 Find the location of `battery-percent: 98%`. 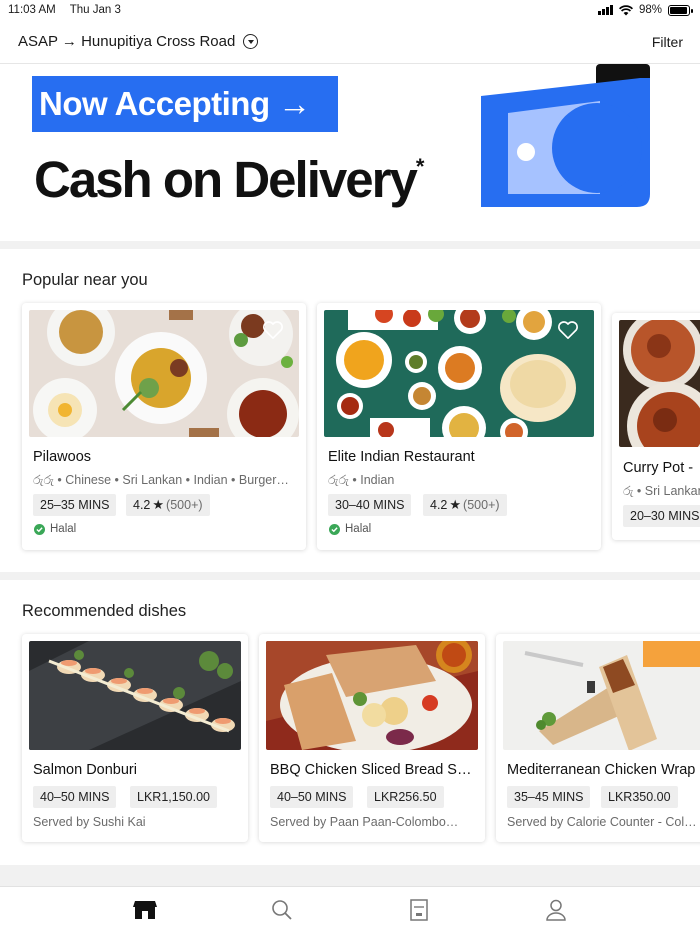

battery-percent: 98% is located at coordinates (650, 10).